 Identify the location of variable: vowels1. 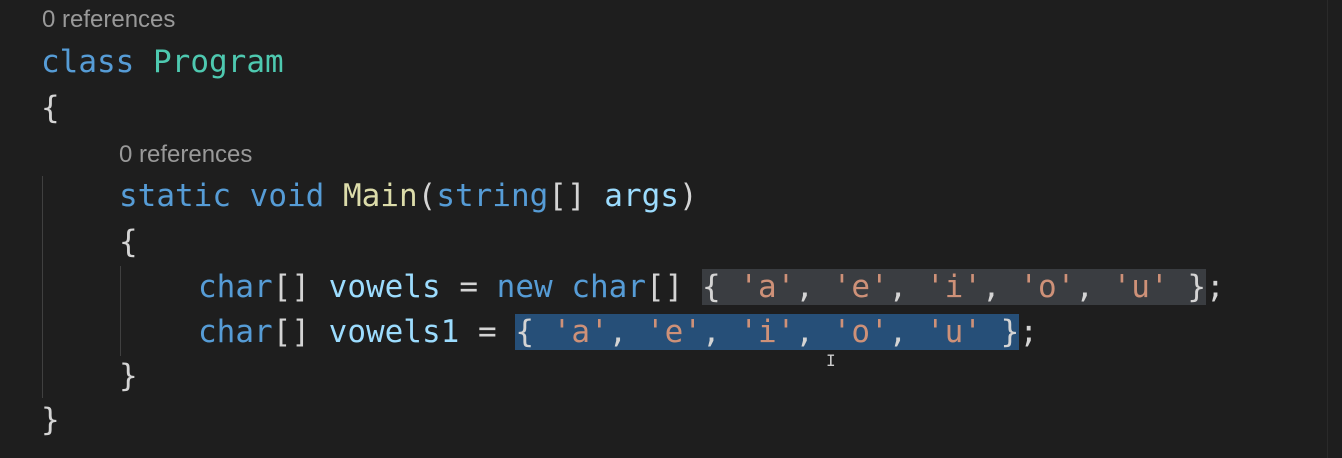
(394, 332).